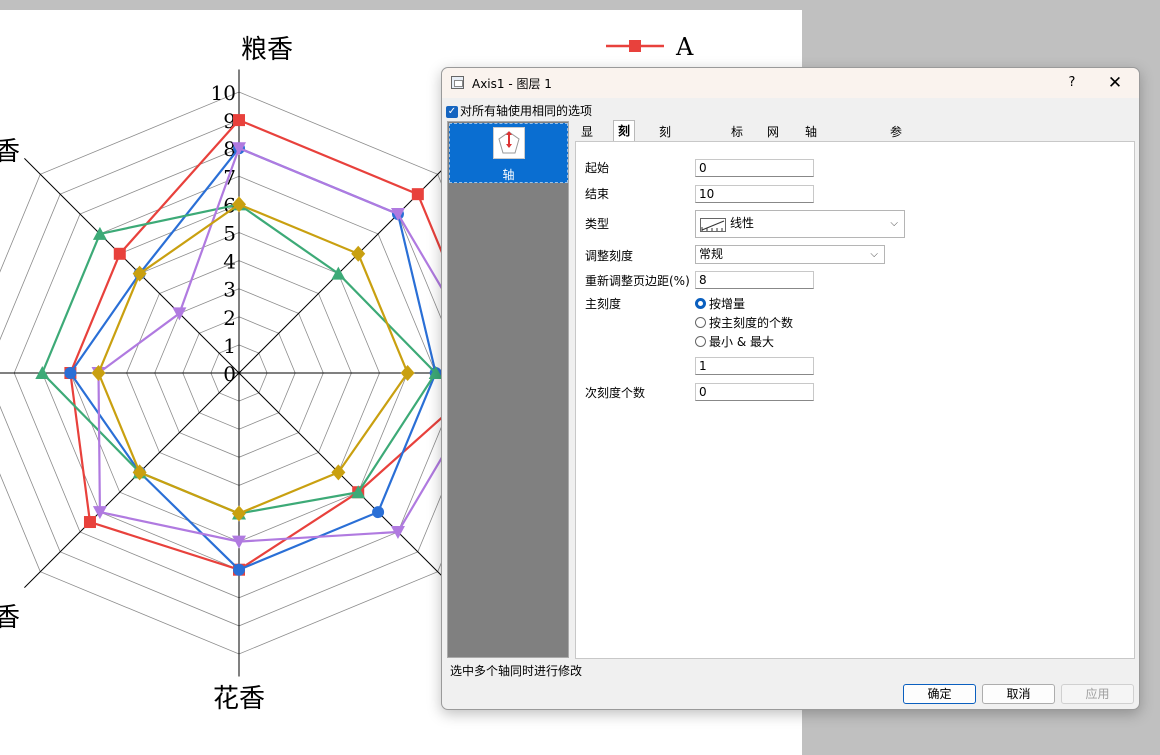  What do you see at coordinates (597, 168) in the screenshot?
I see `start-label: 起始` at bounding box center [597, 168].